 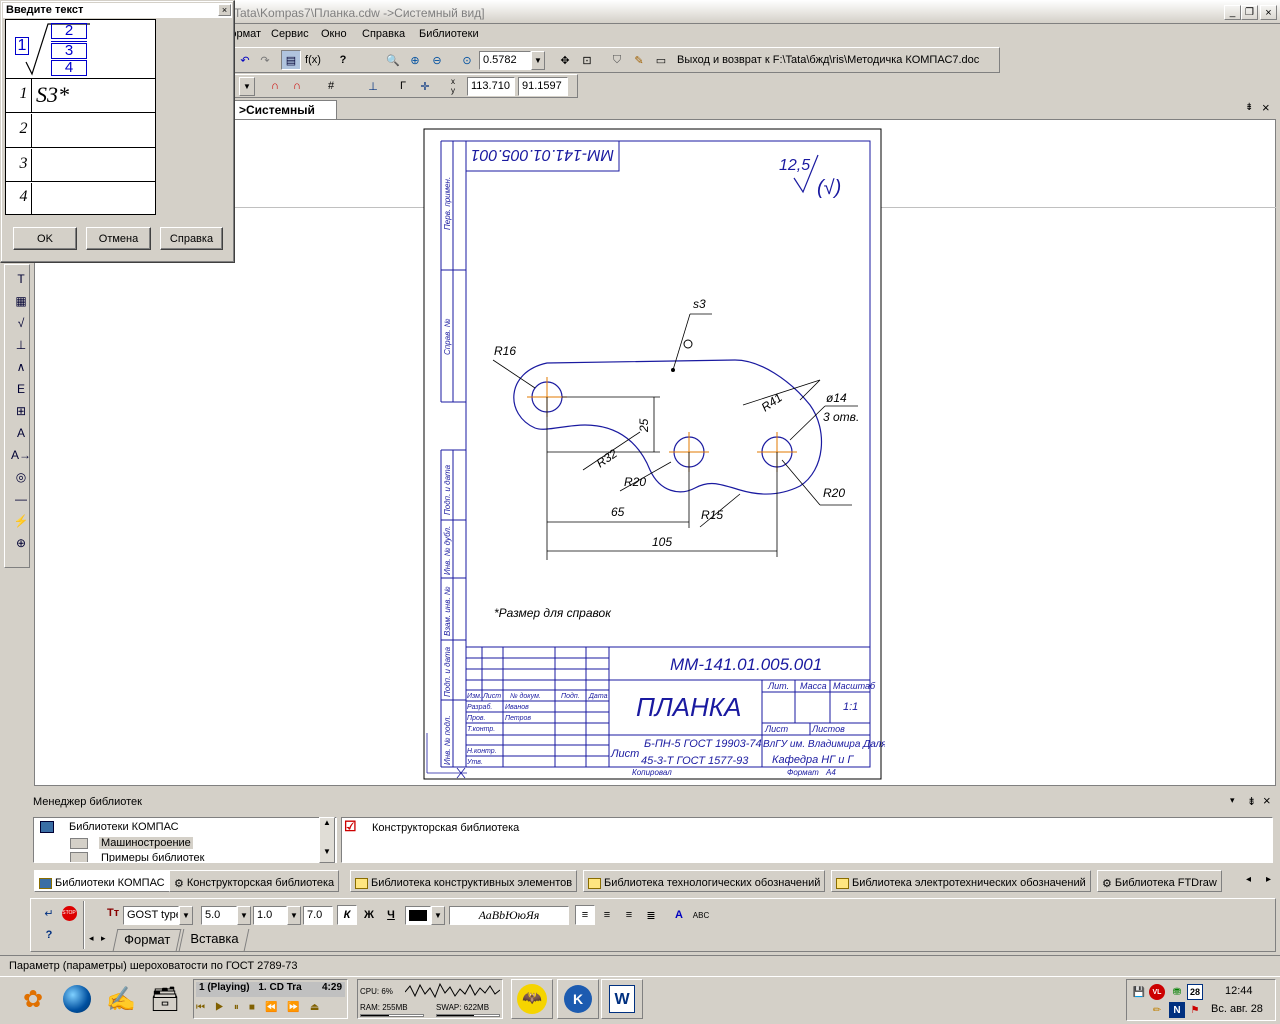 What do you see at coordinates (347, 915) in the screenshot?
I see `italic-button: К` at bounding box center [347, 915].